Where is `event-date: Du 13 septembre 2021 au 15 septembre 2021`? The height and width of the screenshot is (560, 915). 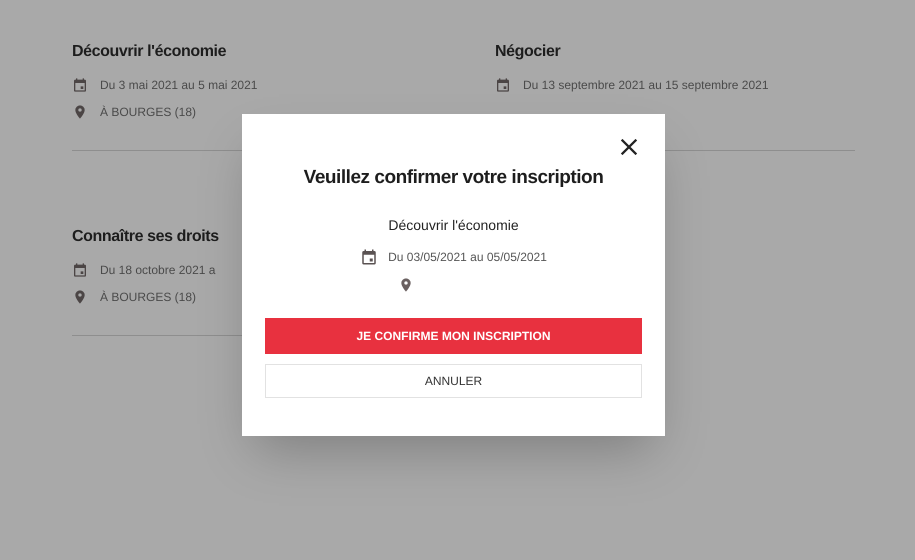
event-date: Du 13 septembre 2021 au 15 septembre 2021 is located at coordinates (646, 85).